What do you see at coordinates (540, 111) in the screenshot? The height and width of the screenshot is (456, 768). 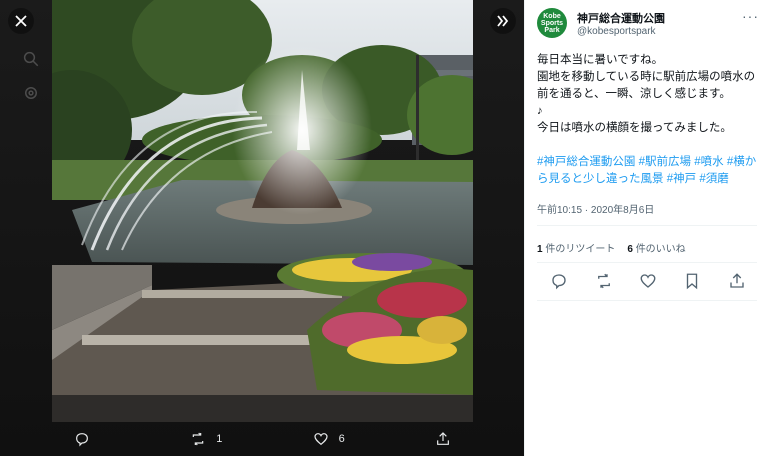 I see `tweet-line: ♪` at bounding box center [540, 111].